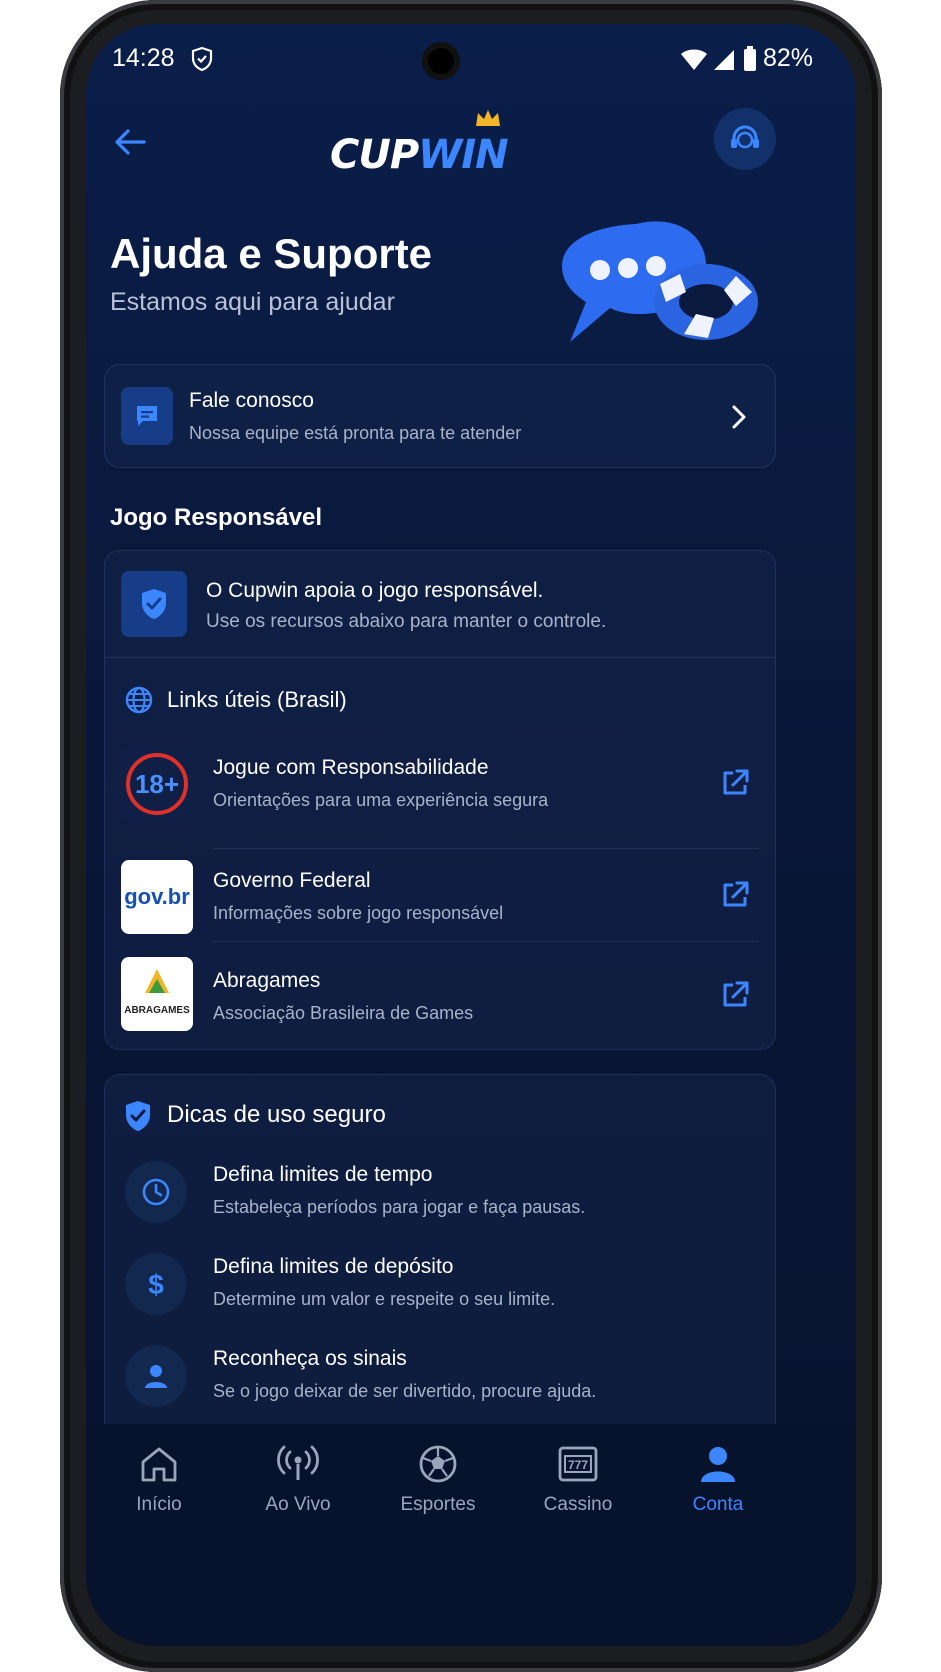  I want to click on dollar-icon-circle: $, so click(156, 1284).